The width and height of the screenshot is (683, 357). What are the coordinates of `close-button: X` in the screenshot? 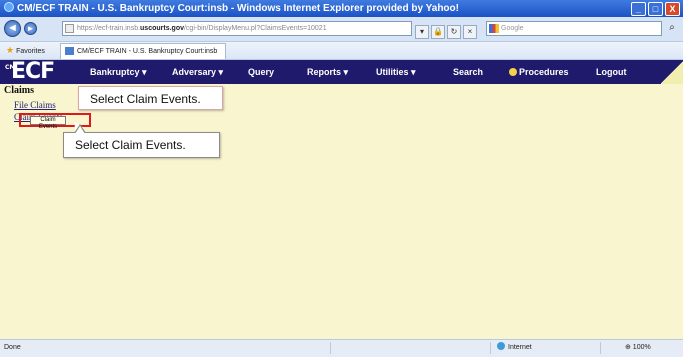 It's located at (672, 9).